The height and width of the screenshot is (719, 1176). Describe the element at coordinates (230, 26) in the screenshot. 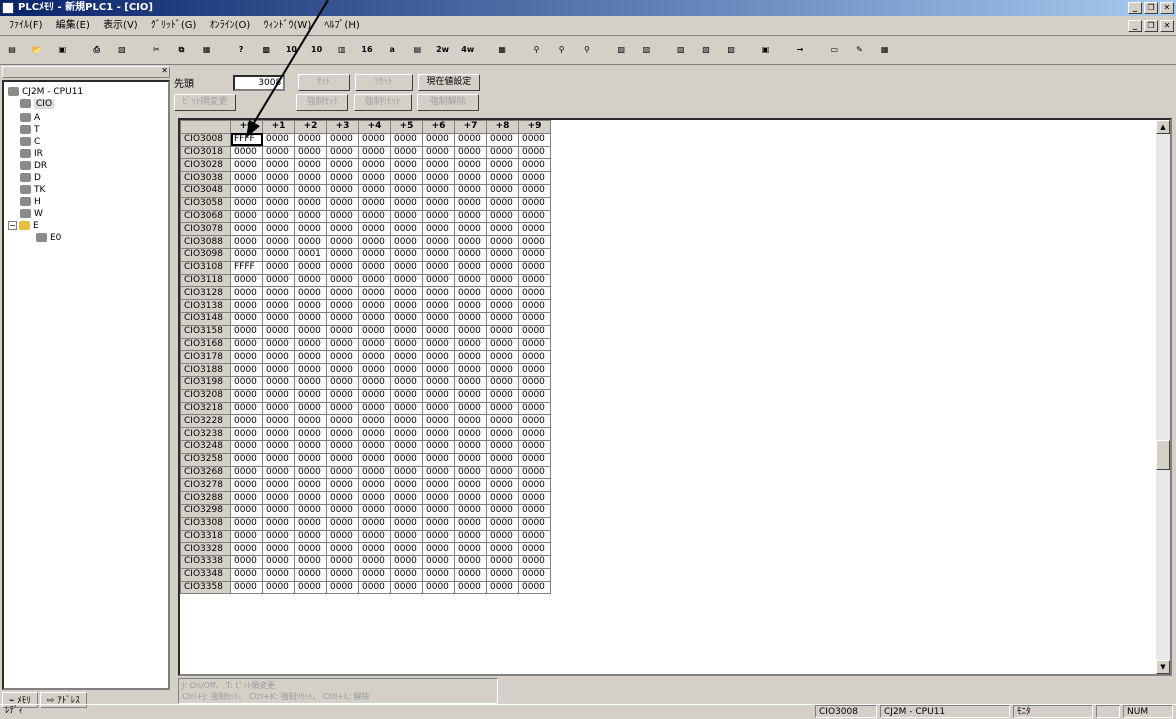

I see `menu-online: ｵﾝﾗｲﾝ(O)` at that location.